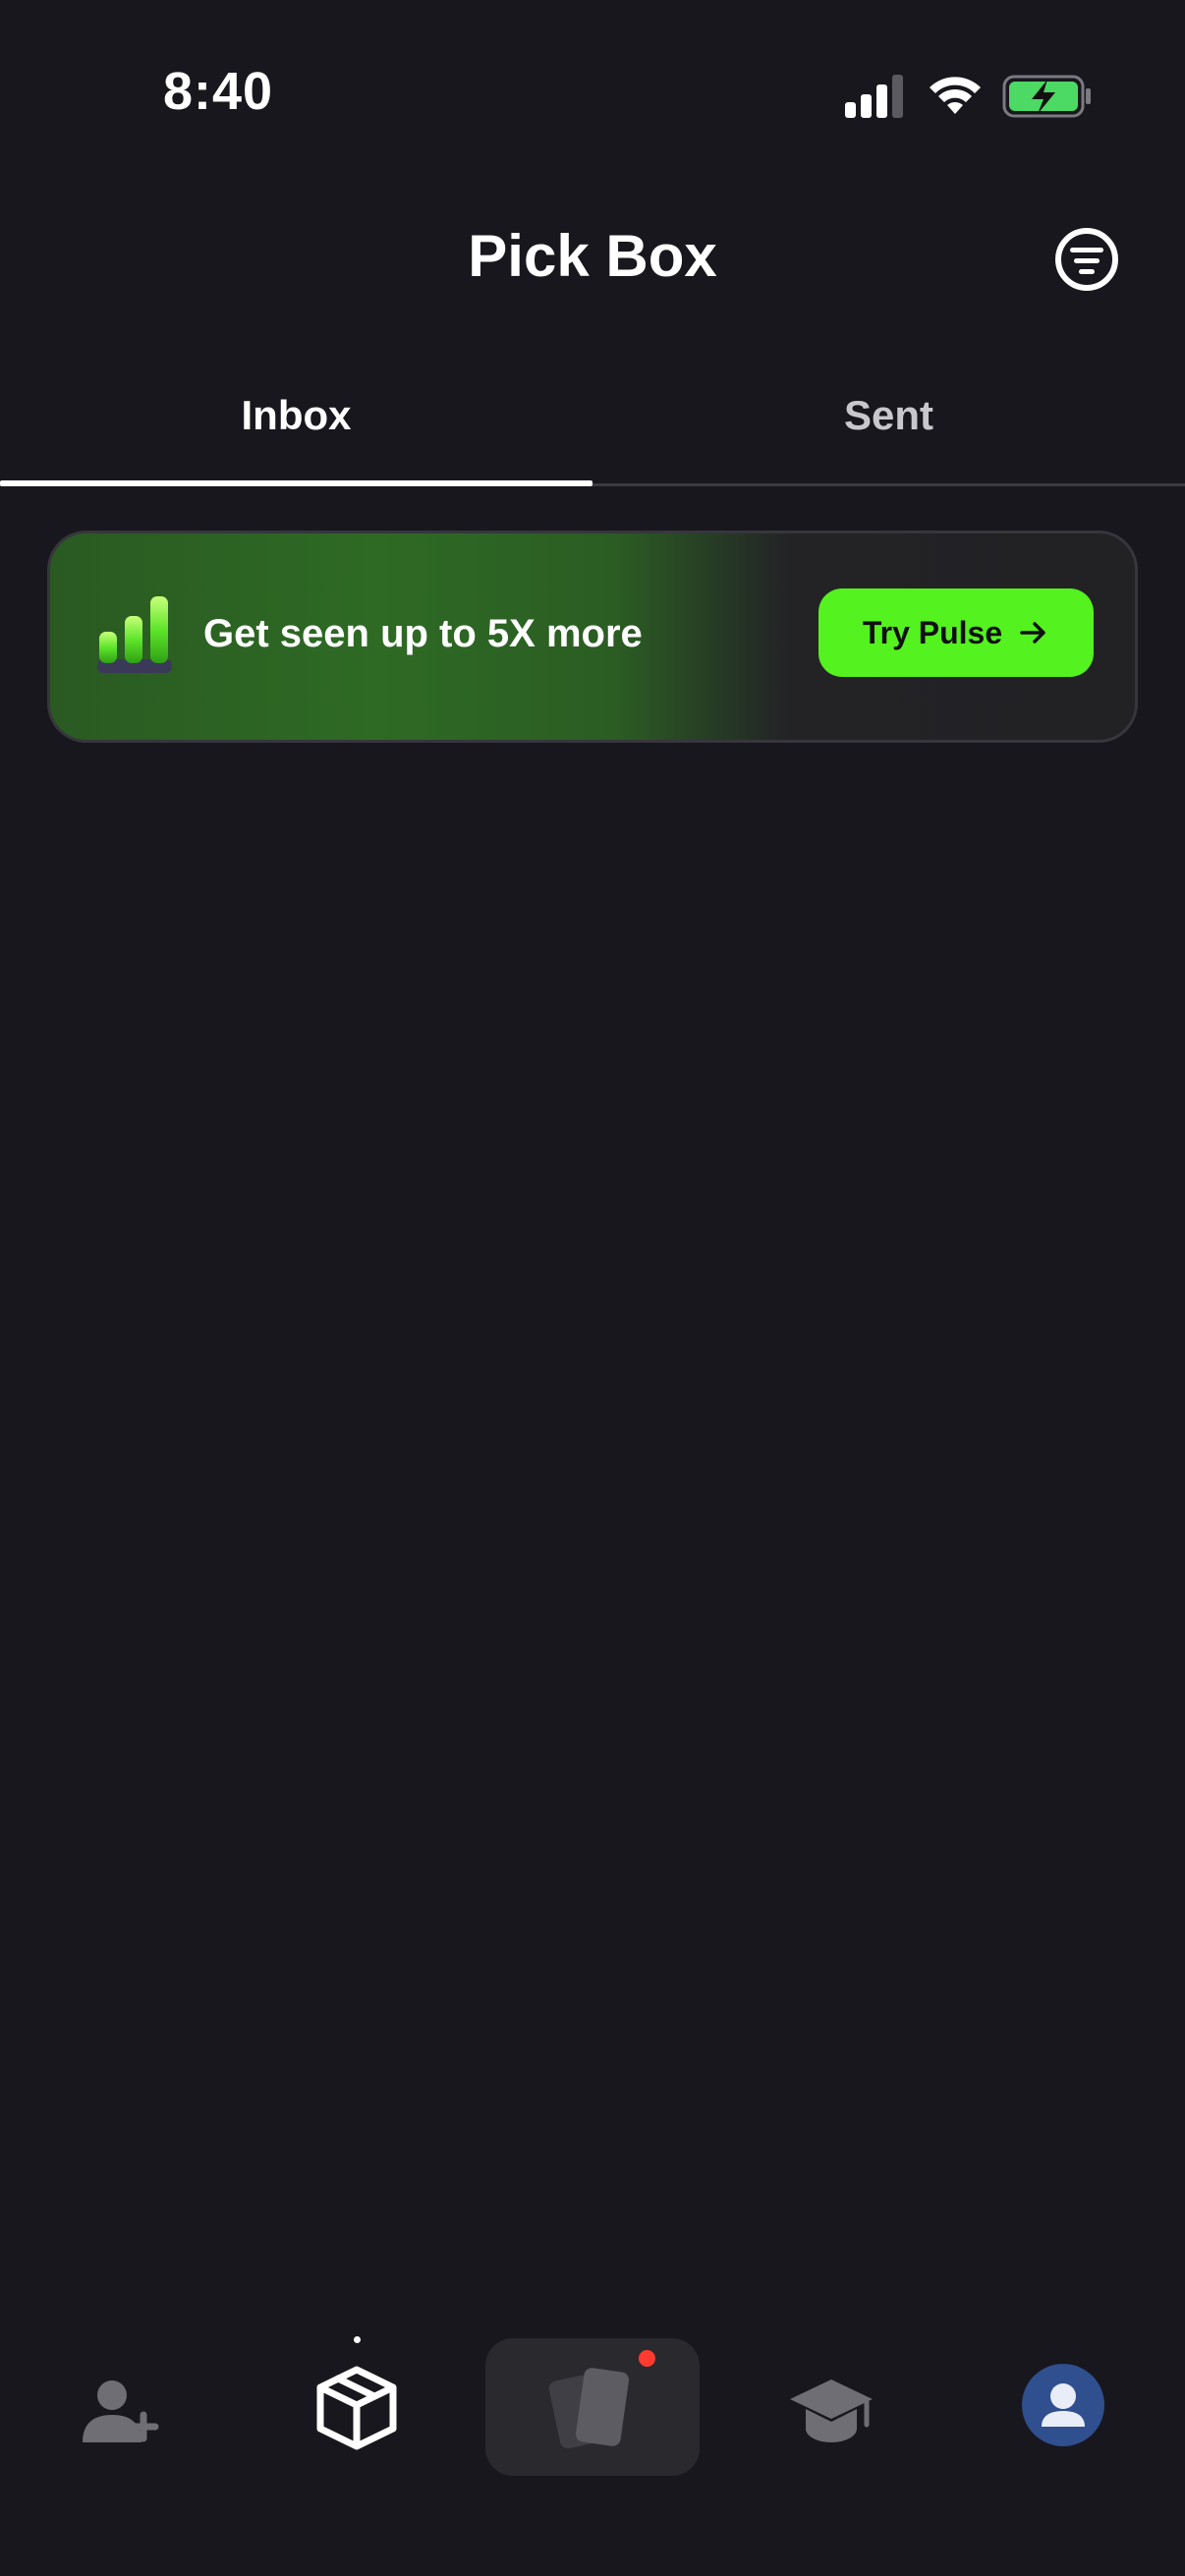 The width and height of the screenshot is (1185, 2576). I want to click on bar-chart-icon, so click(135, 634).